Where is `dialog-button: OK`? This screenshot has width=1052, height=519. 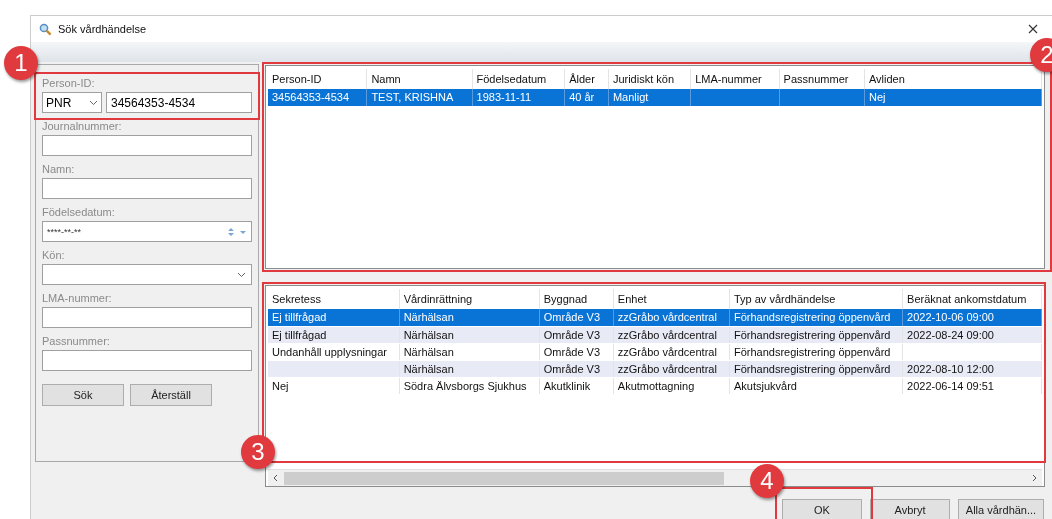
dialog-button: OK is located at coordinates (822, 509).